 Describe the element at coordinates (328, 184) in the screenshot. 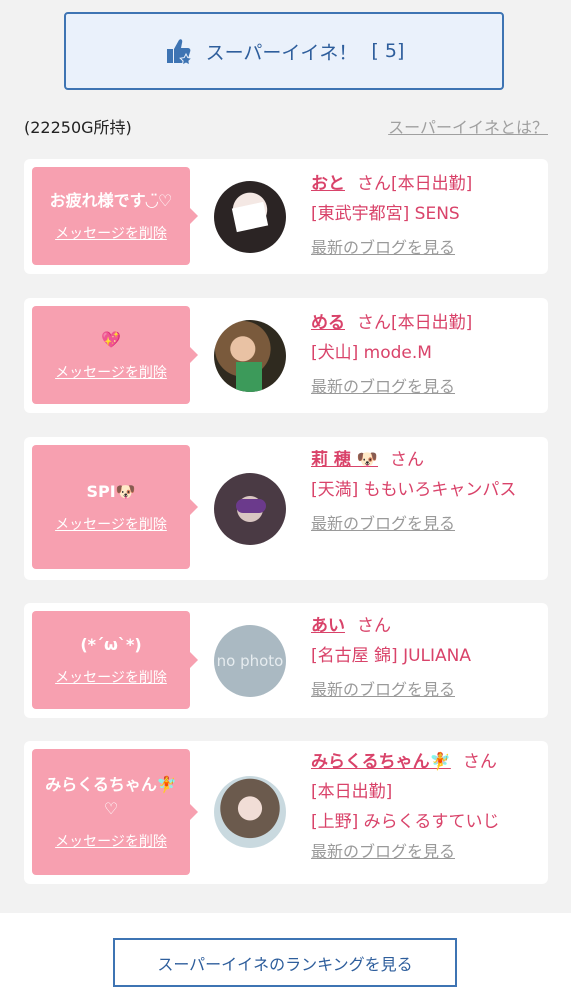

I see `girl-name-link: おと` at that location.